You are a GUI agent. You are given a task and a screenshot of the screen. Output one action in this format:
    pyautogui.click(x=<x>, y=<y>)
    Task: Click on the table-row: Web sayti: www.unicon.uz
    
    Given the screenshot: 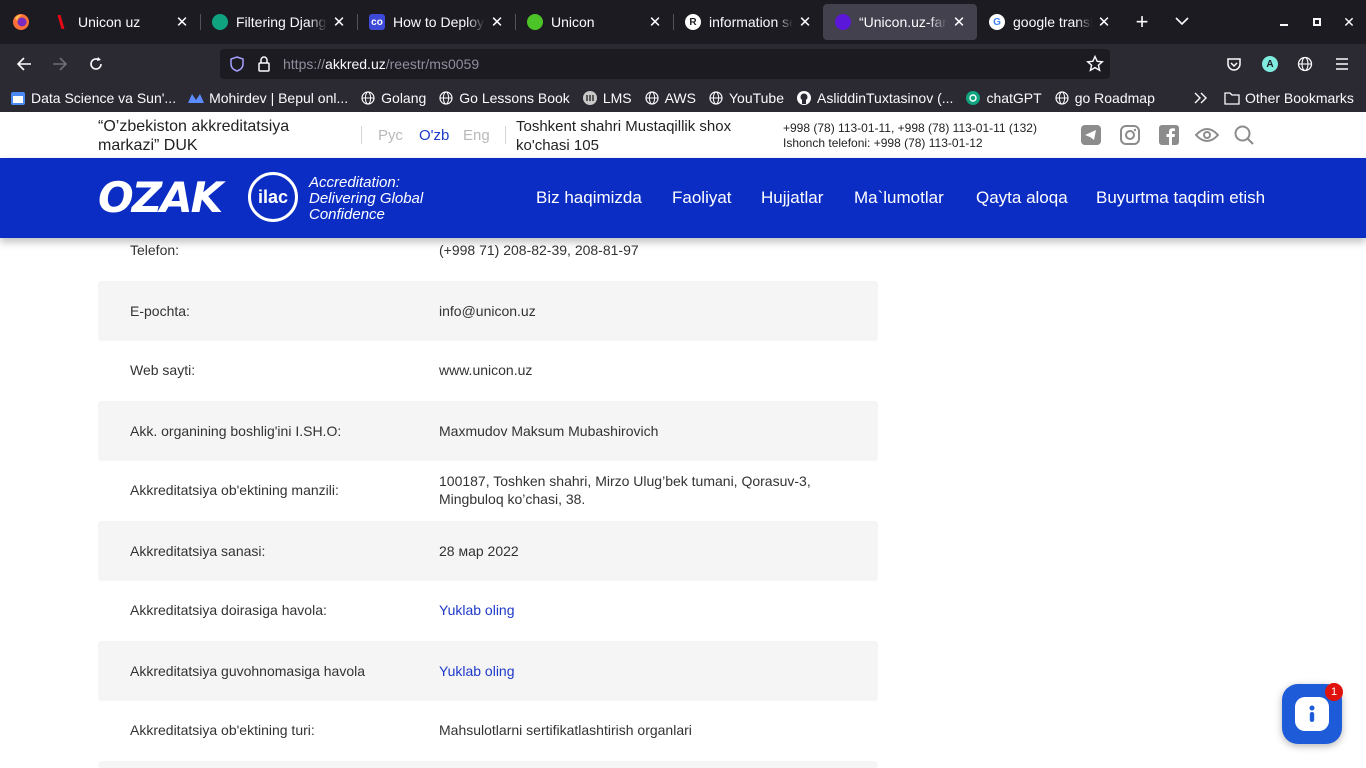 What is the action you would take?
    pyautogui.click(x=488, y=370)
    